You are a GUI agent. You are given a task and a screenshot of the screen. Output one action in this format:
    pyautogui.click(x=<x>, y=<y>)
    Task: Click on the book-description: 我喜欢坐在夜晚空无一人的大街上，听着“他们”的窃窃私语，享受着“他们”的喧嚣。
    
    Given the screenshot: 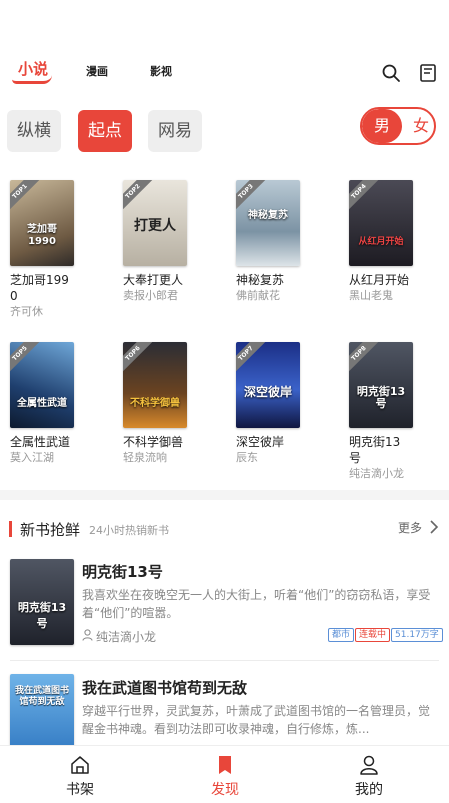 What is the action you would take?
    pyautogui.click(x=256, y=604)
    